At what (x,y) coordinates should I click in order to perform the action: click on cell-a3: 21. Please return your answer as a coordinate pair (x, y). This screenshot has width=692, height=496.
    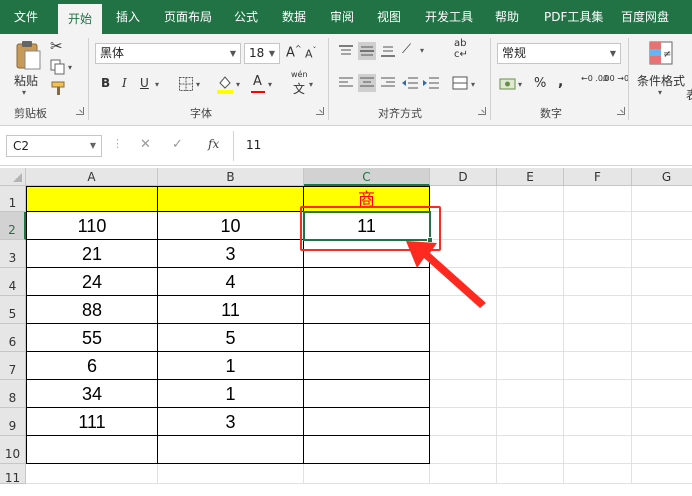
    Looking at the image, I should click on (92, 254).